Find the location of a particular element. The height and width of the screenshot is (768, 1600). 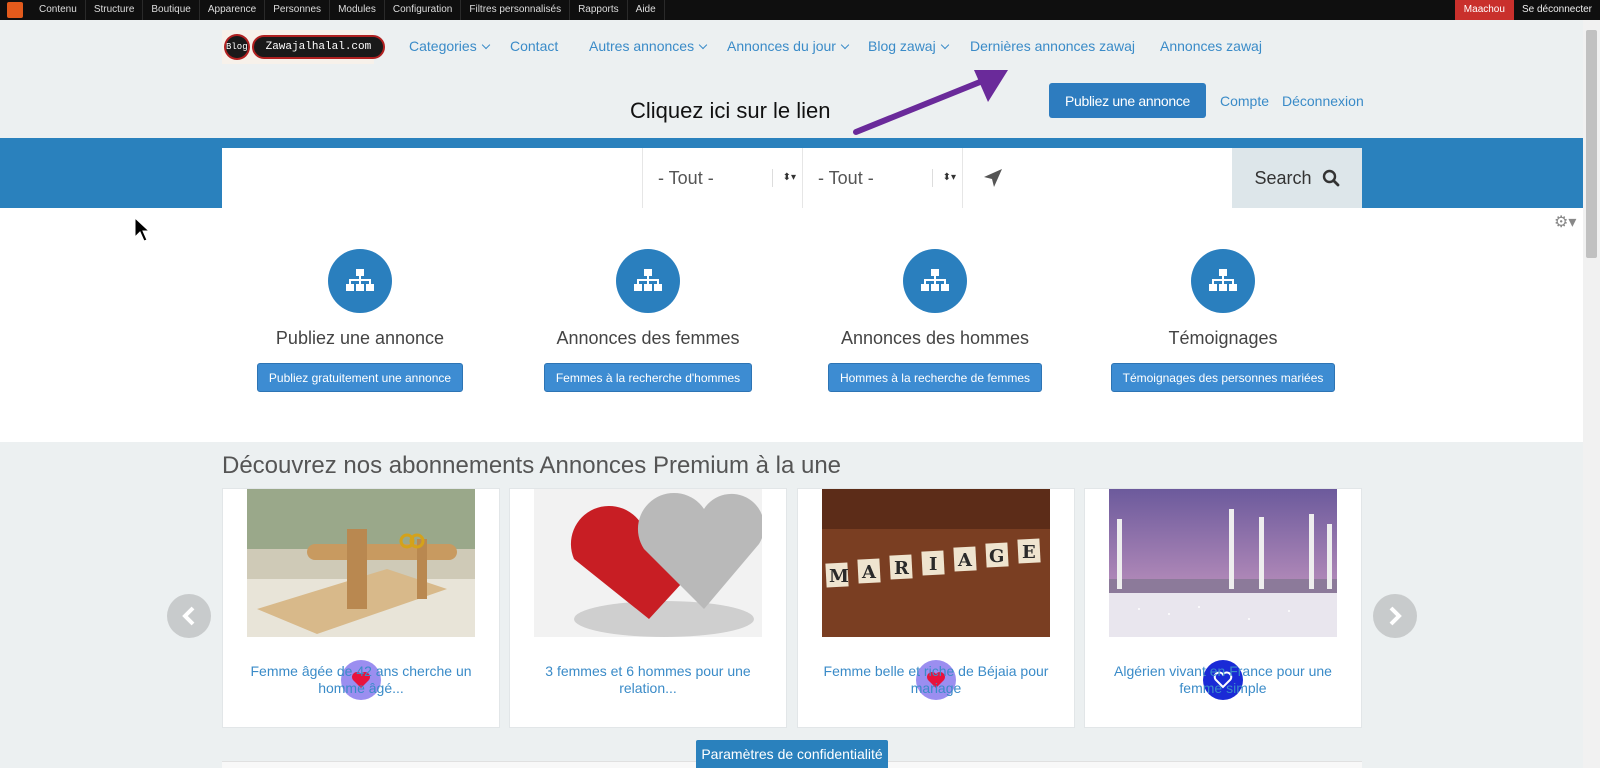

admin-menu-configuration: Configuration is located at coordinates (423, 10).